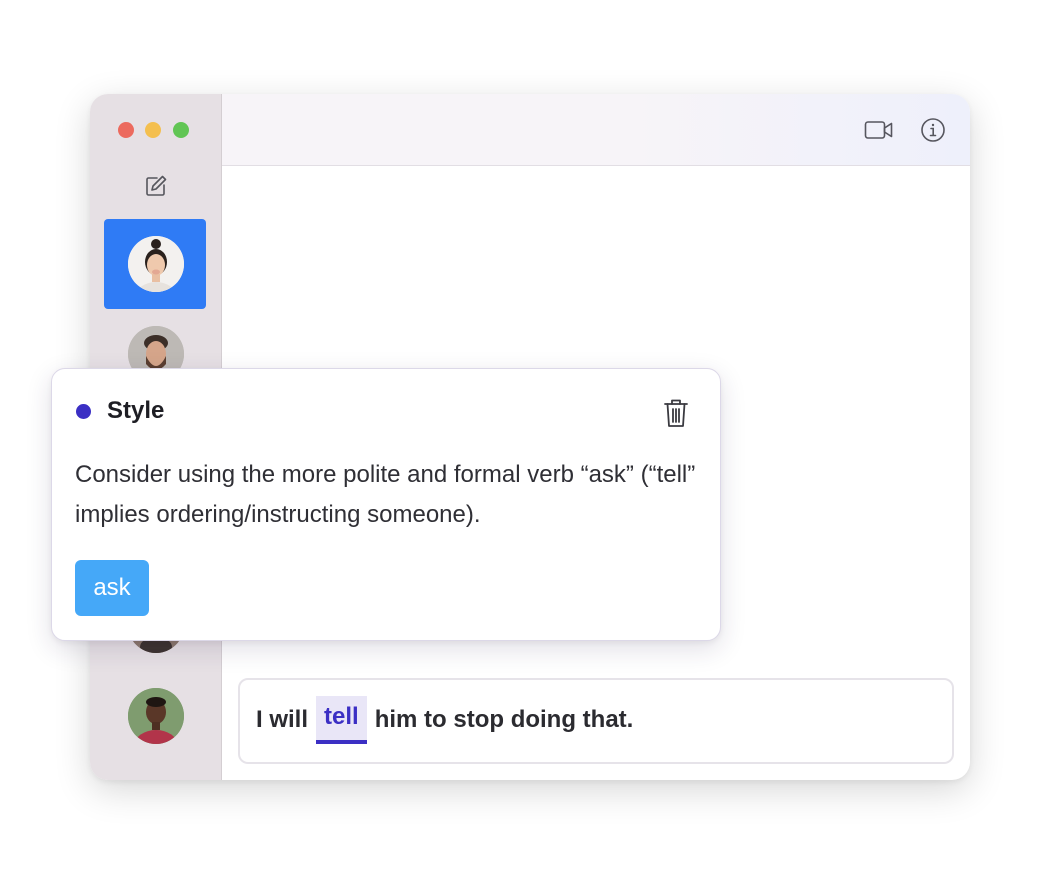 This screenshot has width=1040, height=880. Describe the element at coordinates (126, 130) in the screenshot. I see `close-window-button` at that location.